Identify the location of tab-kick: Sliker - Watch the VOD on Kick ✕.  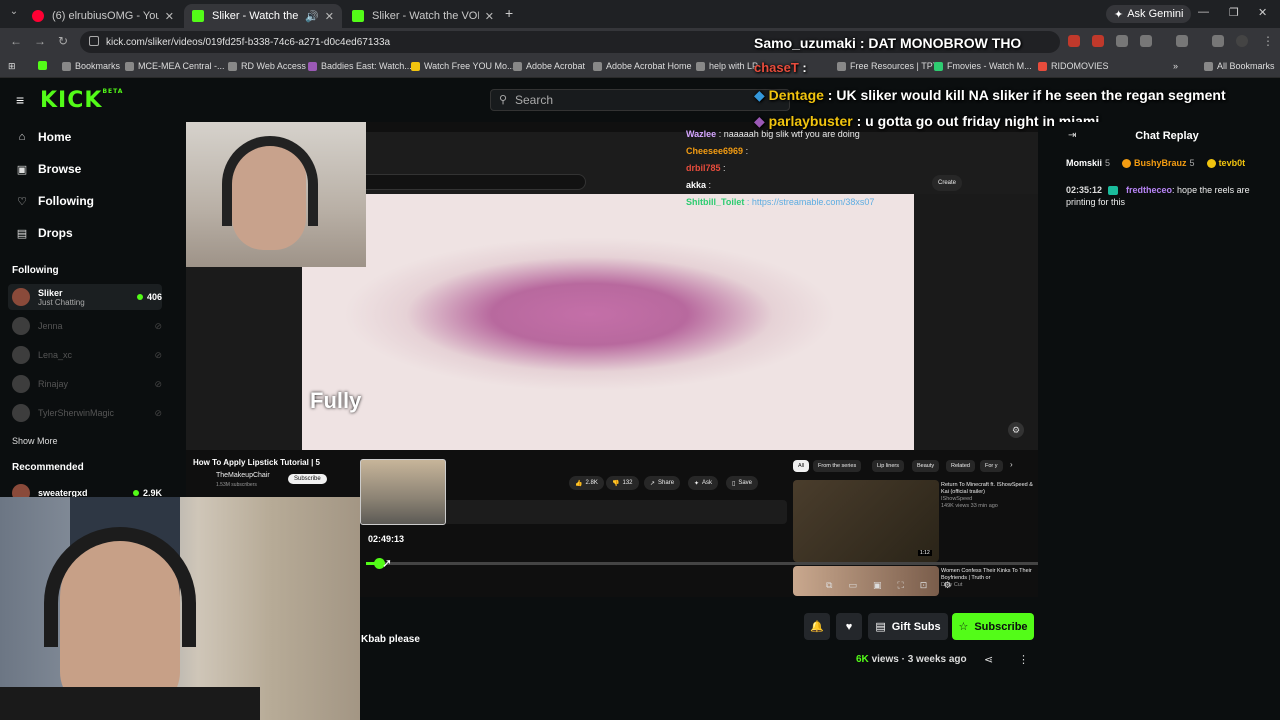
(423, 16).